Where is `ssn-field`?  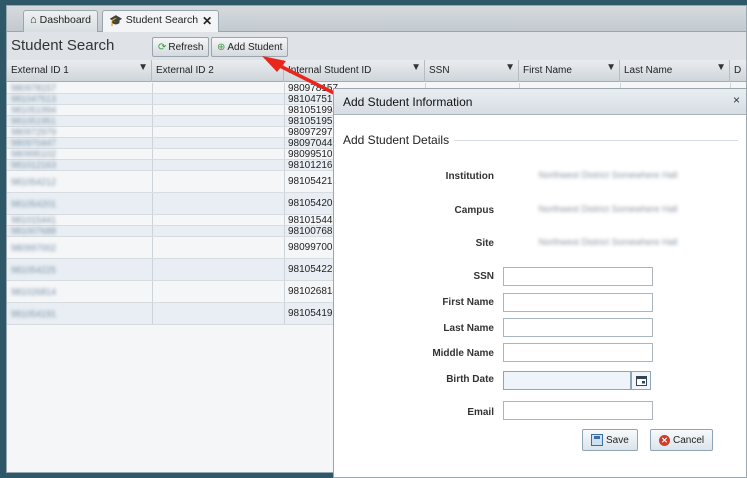
ssn-field is located at coordinates (578, 276).